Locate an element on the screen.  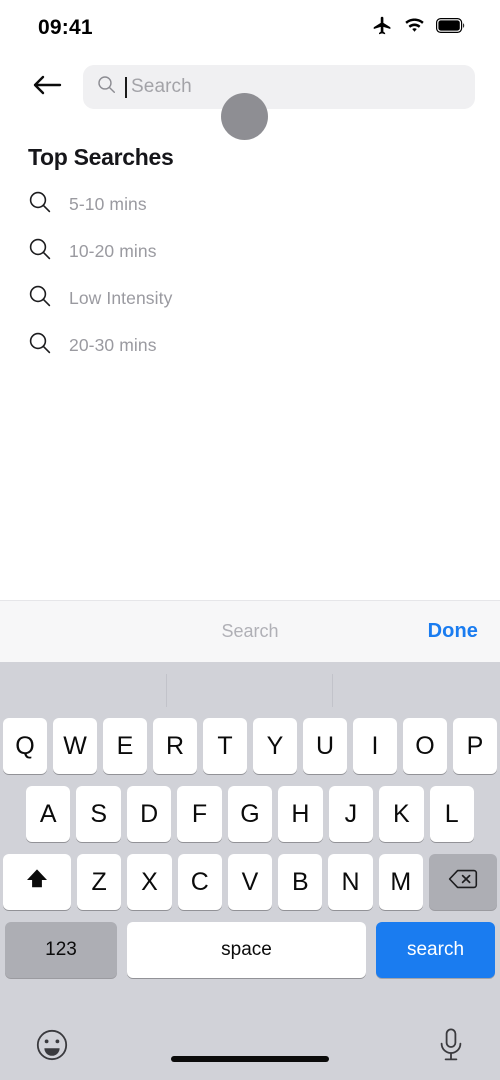
accessory-title: Search is located at coordinates (250, 631).